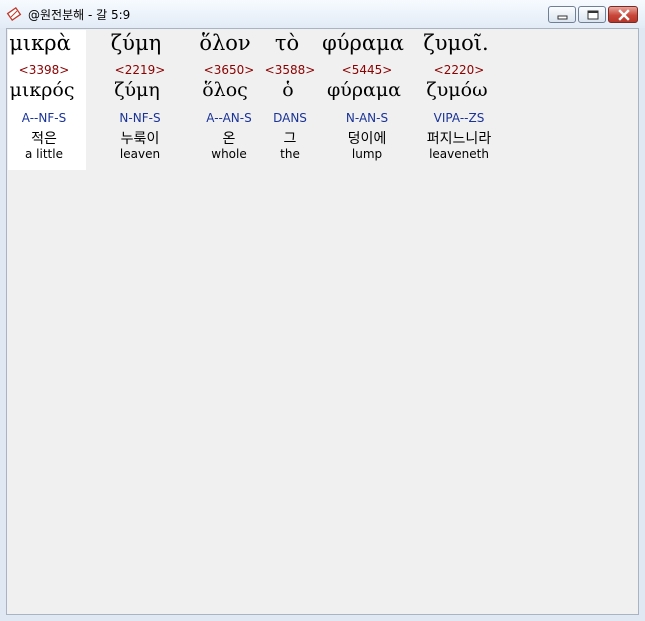 This screenshot has width=645, height=621. I want to click on korean-gloss: 온, so click(229, 139).